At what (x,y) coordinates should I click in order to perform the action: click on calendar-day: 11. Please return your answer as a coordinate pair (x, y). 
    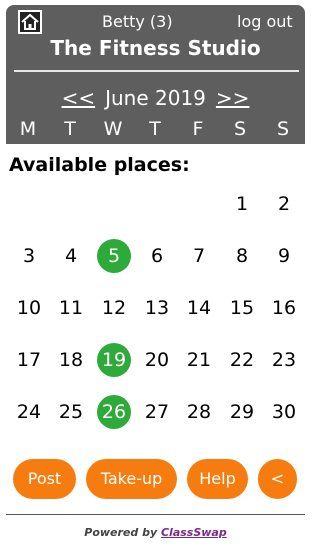
    Looking at the image, I should click on (71, 308).